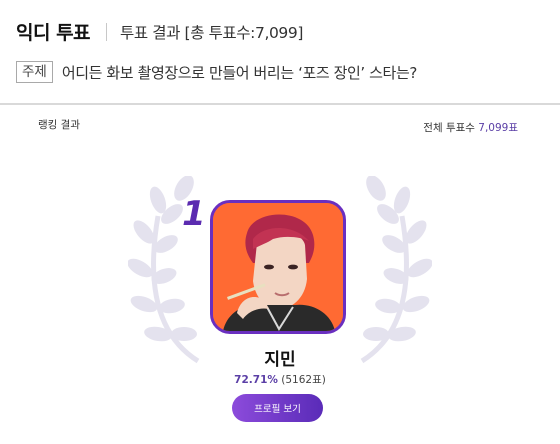 Image resolution: width=560 pixels, height=444 pixels. Describe the element at coordinates (303, 380) in the screenshot. I see `winner-votes: (5162표)` at that location.